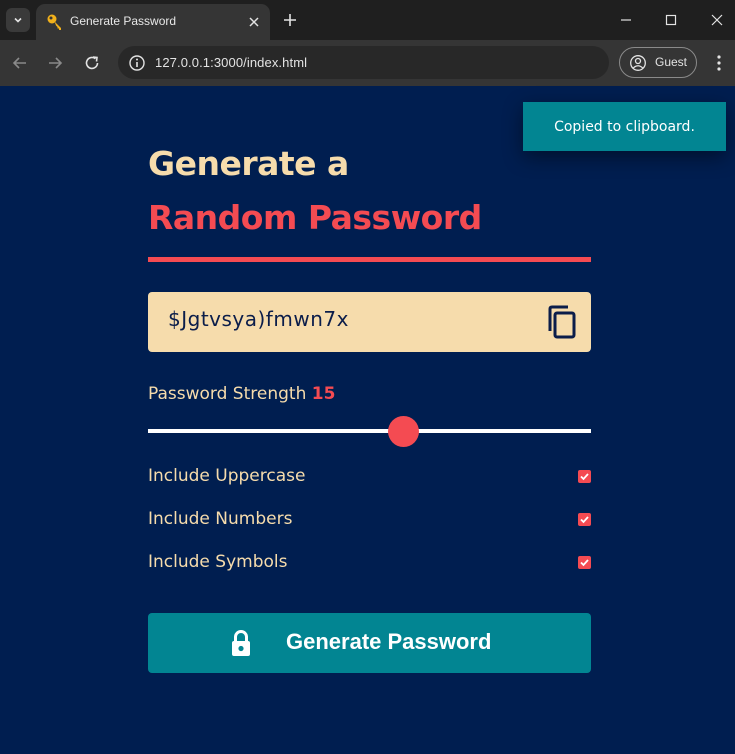 The height and width of the screenshot is (754, 735). I want to click on generate-button-label: Generate Password, so click(389, 641).